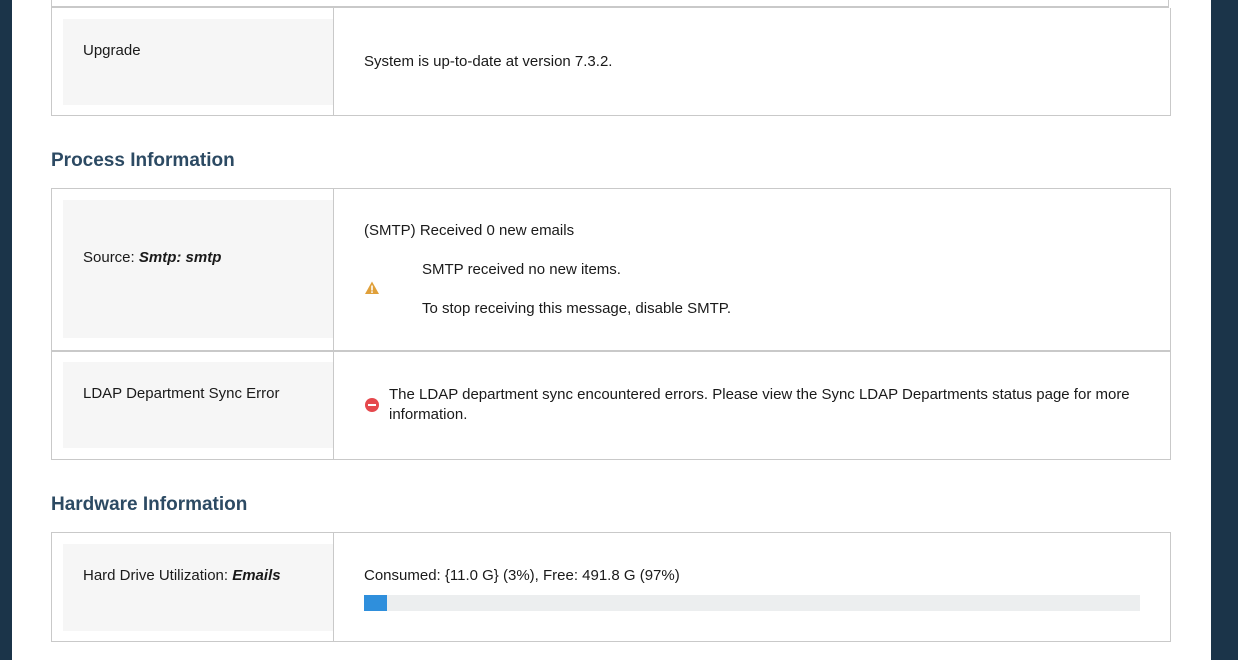  I want to click on ldap-label: LDAP Department Sync Error, so click(181, 393).